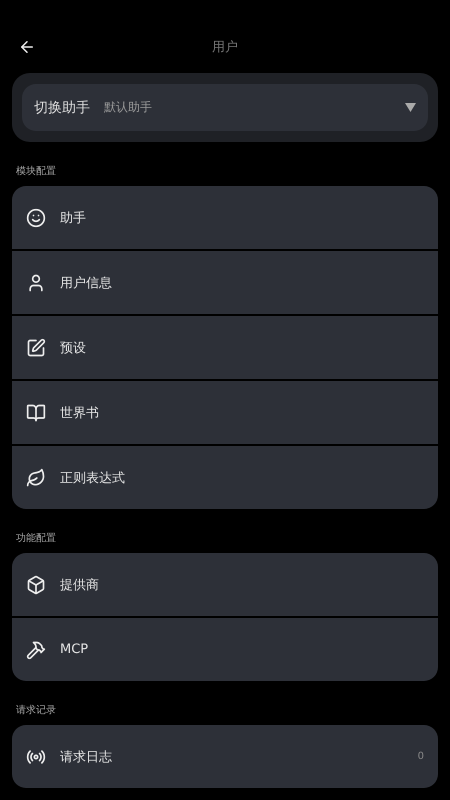  I want to click on smiley-icon, so click(36, 218).